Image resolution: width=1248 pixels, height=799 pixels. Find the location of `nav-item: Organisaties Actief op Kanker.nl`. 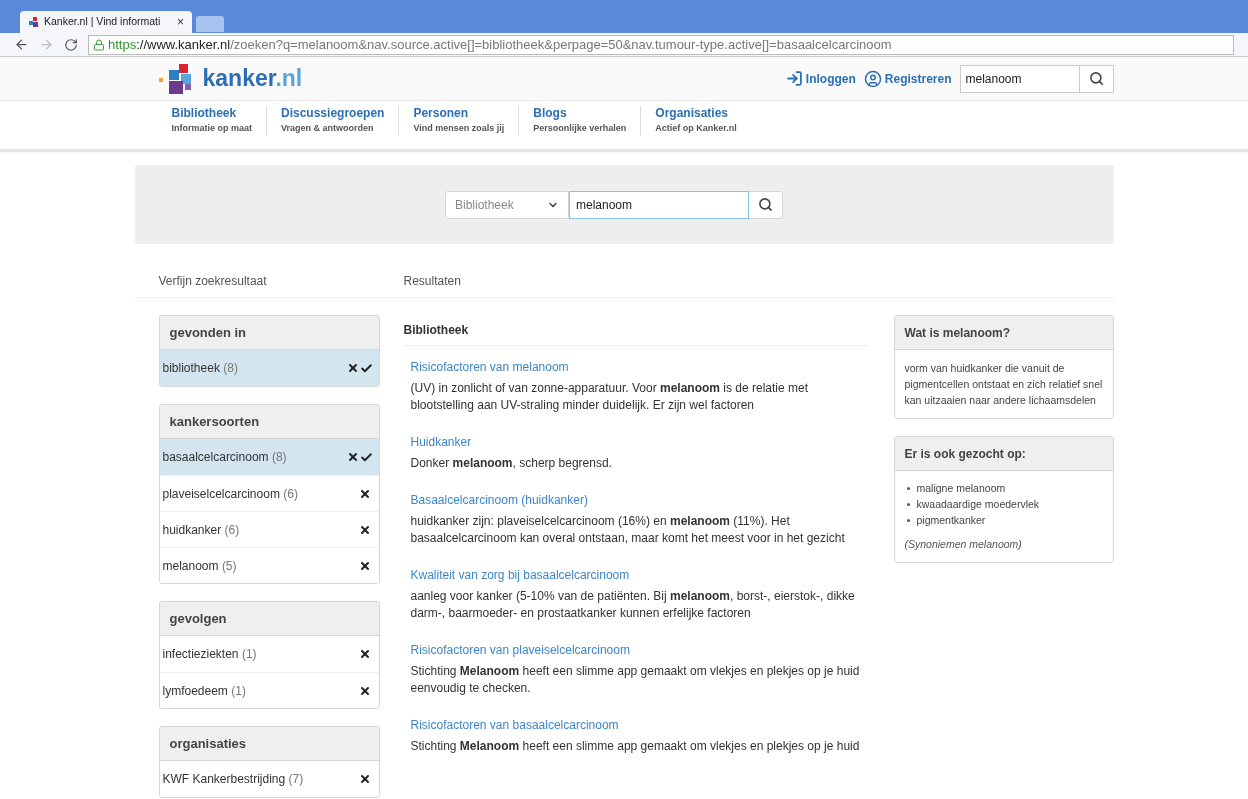

nav-item: Organisaties Actief op Kanker.nl is located at coordinates (695, 121).